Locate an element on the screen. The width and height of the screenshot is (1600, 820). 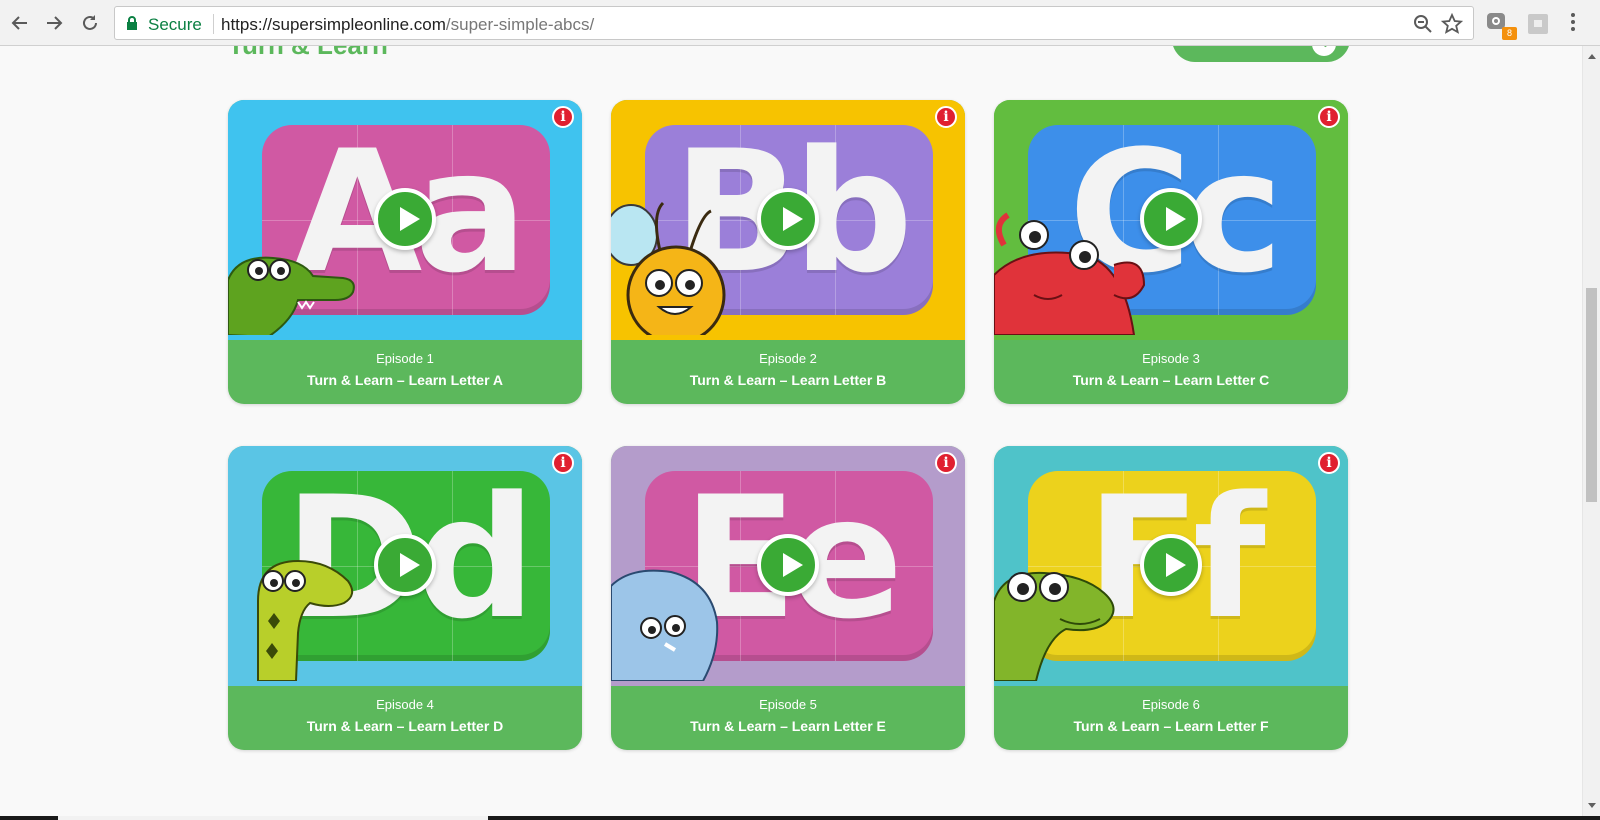
episode-title: Turn & Learn – Learn Letter D is located at coordinates (405, 726).